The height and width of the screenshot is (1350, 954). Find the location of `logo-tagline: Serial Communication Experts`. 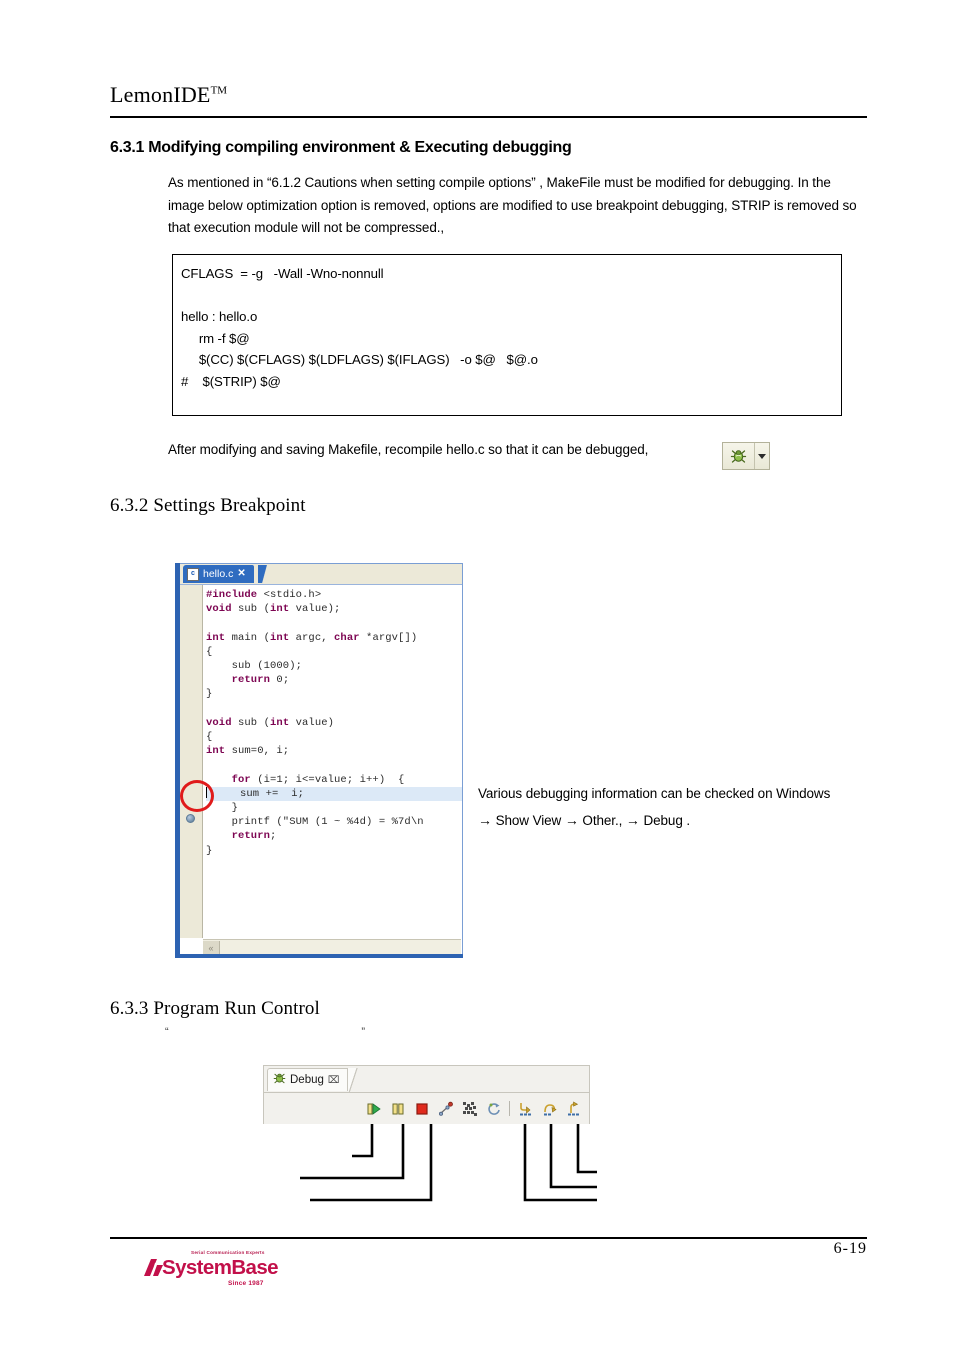

logo-tagline: Serial Communication Experts is located at coordinates (228, 1252).